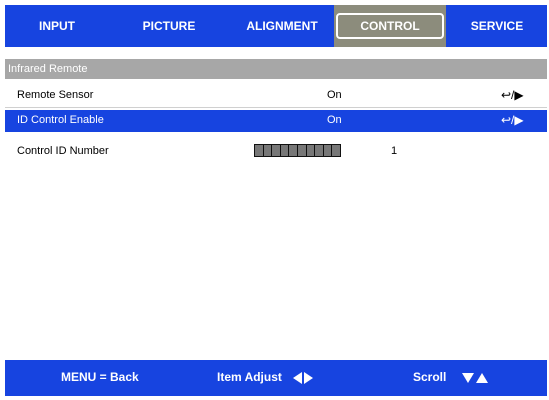 This screenshot has width=549, height=400. I want to click on tab-service: SERVICE, so click(497, 26).